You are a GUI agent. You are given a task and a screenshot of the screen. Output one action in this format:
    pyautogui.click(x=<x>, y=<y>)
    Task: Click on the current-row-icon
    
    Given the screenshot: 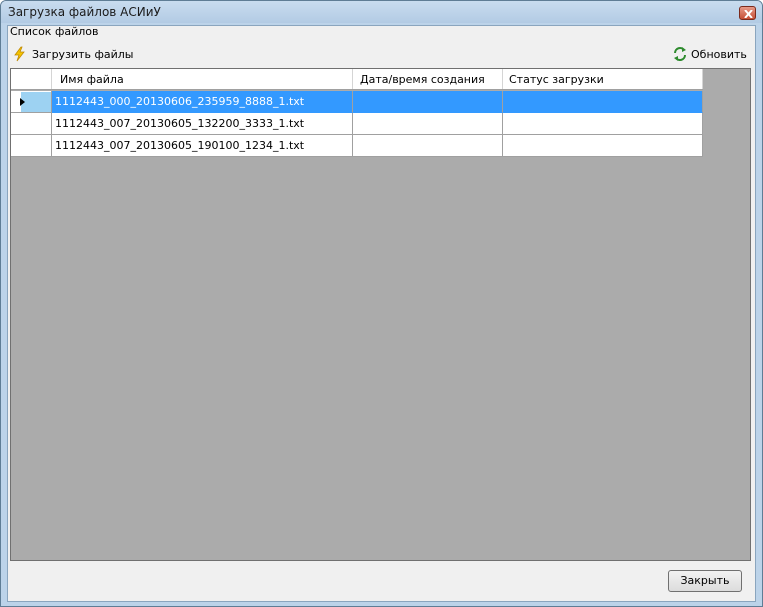 What is the action you would take?
    pyautogui.click(x=22, y=102)
    